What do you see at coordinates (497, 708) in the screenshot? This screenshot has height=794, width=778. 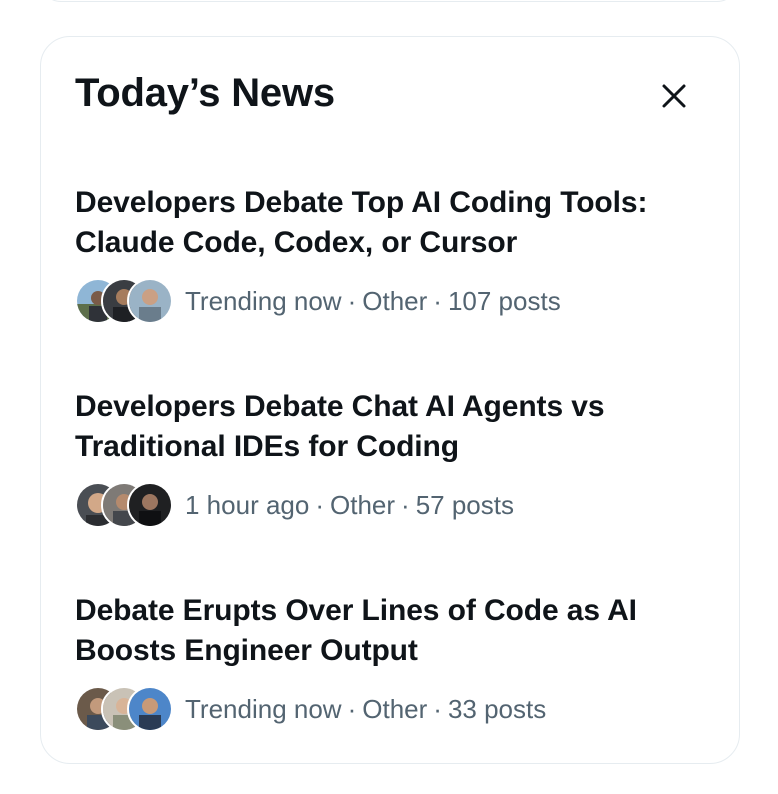 I see `news-post-count: 33 posts` at bounding box center [497, 708].